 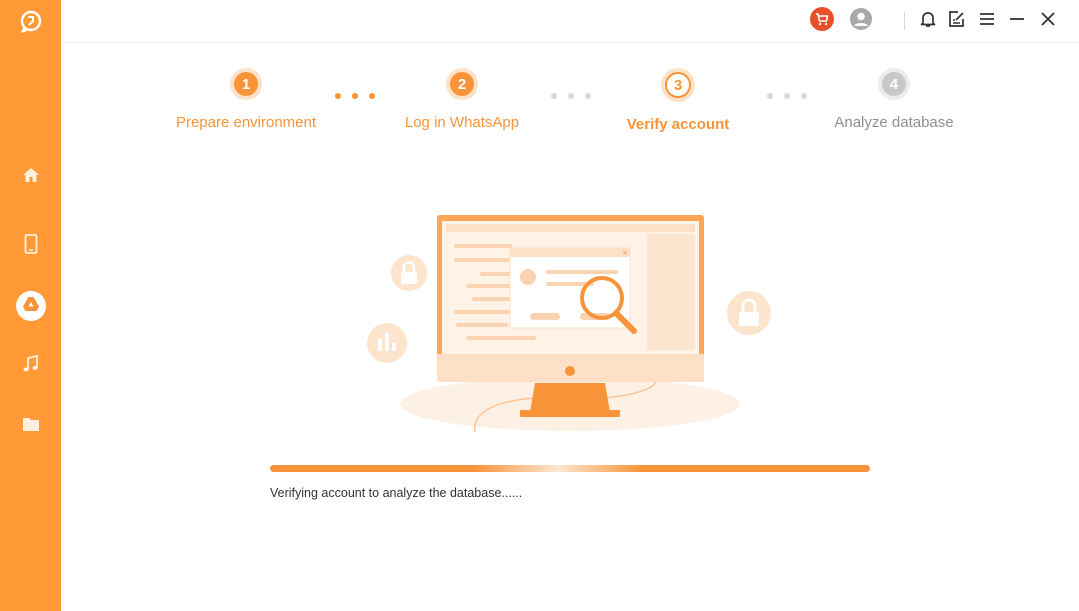 What do you see at coordinates (678, 124) in the screenshot?
I see `step-label: Verify account` at bounding box center [678, 124].